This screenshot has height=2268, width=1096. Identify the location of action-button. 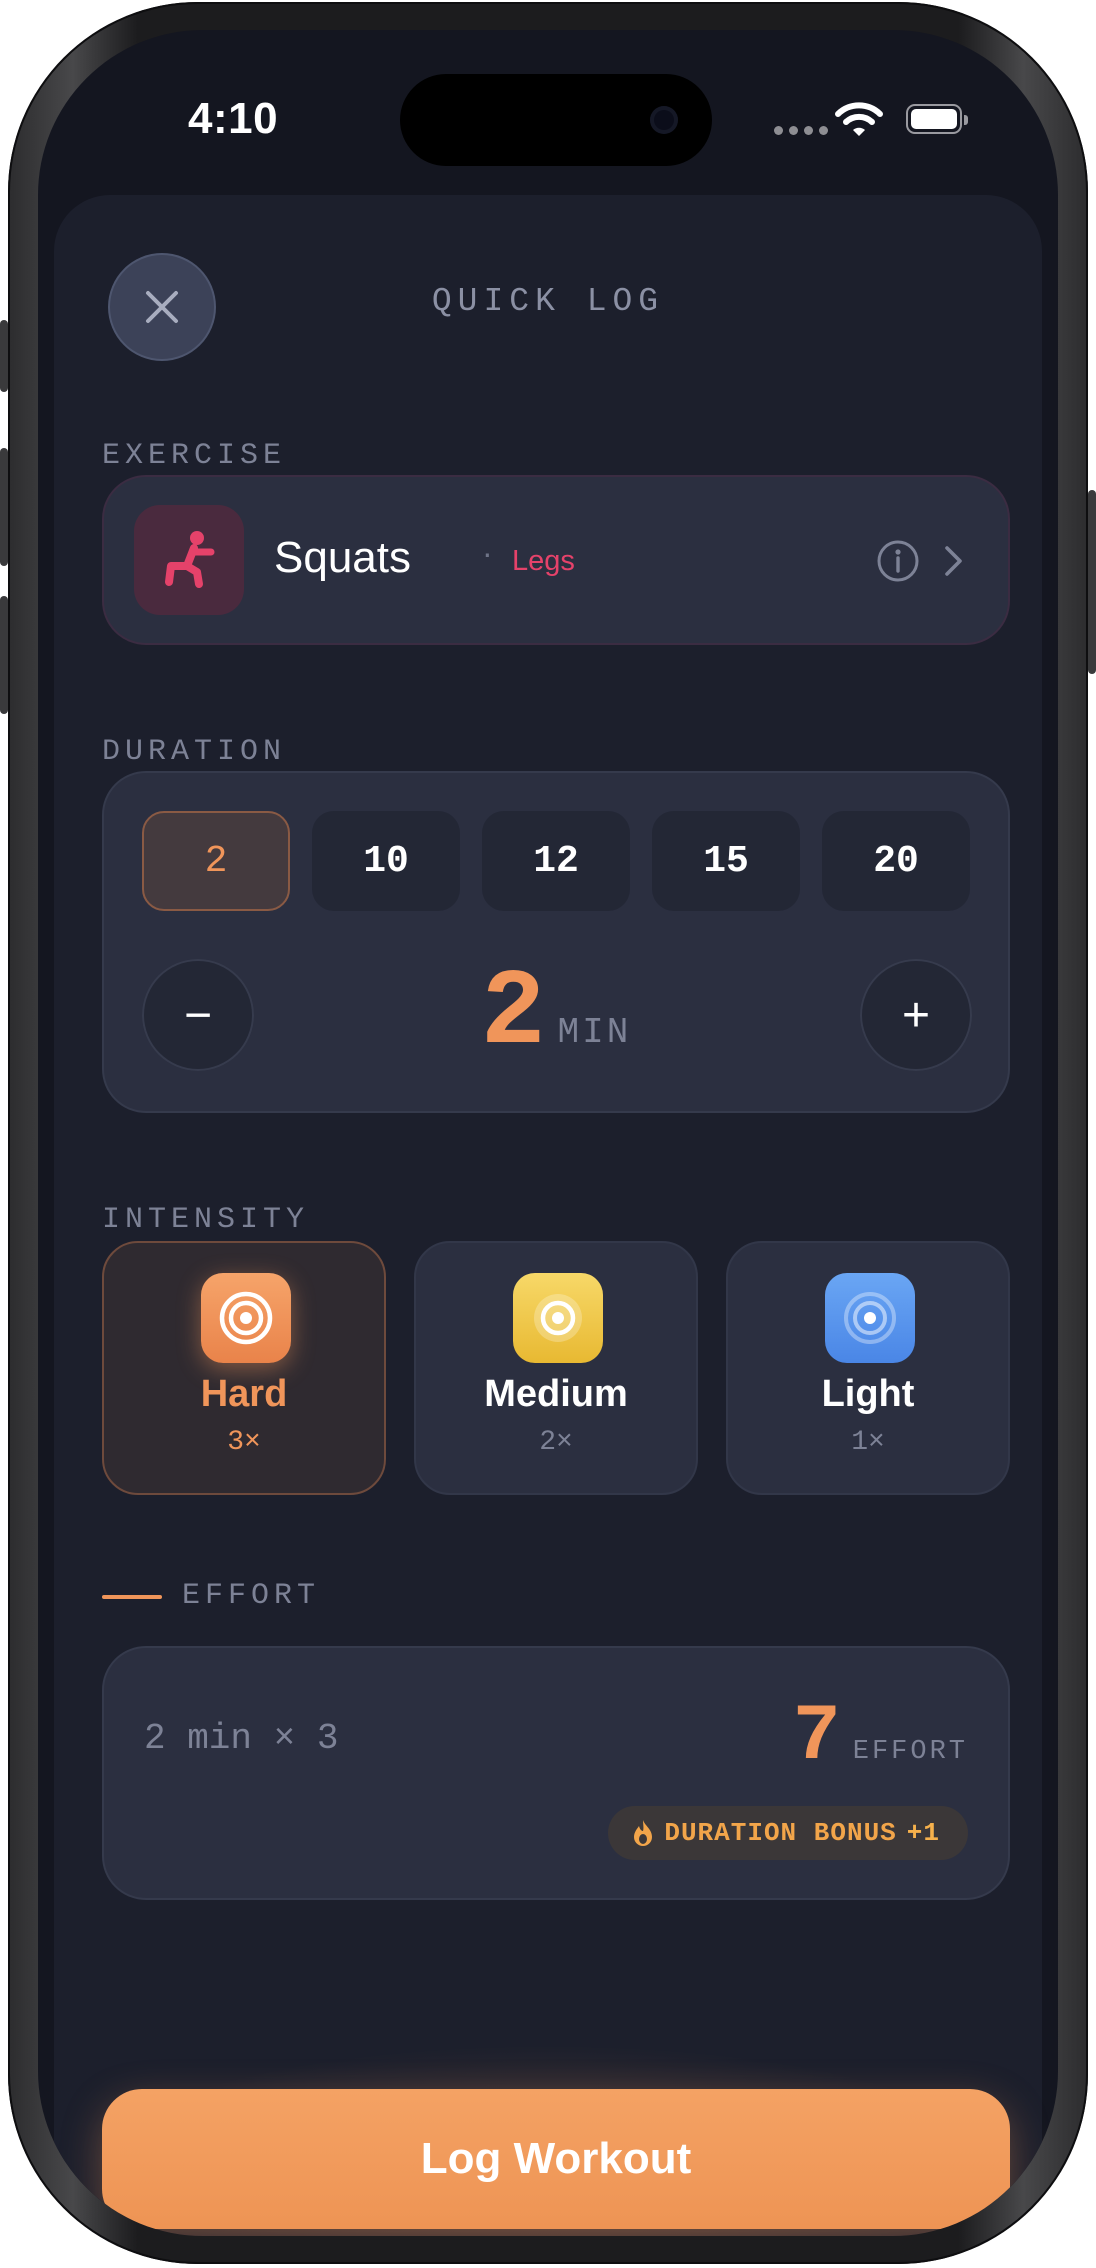
(4, 356).